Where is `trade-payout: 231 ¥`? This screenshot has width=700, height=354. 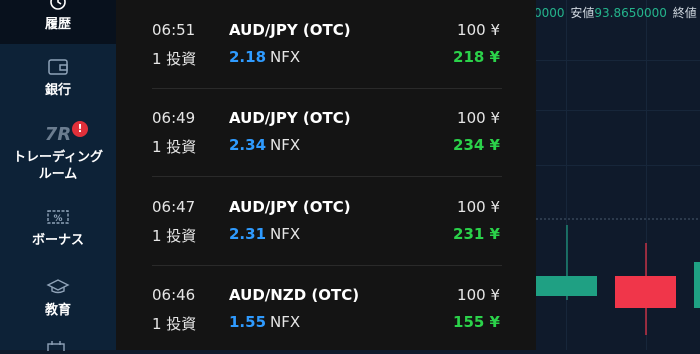 trade-payout: 231 ¥ is located at coordinates (476, 234).